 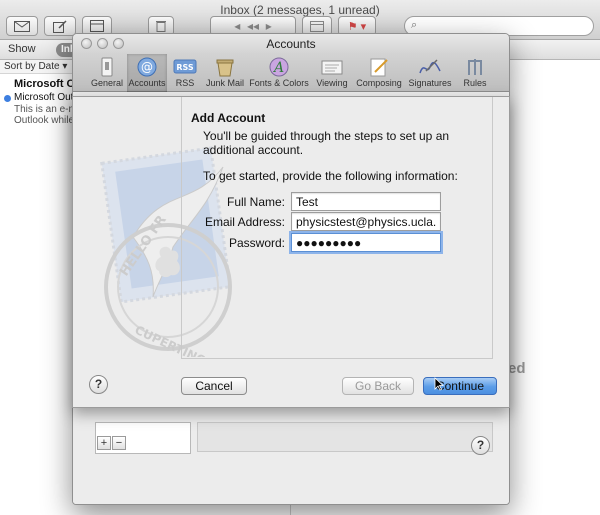 I want to click on email-address-label: Email Address:, so click(x=244, y=222).